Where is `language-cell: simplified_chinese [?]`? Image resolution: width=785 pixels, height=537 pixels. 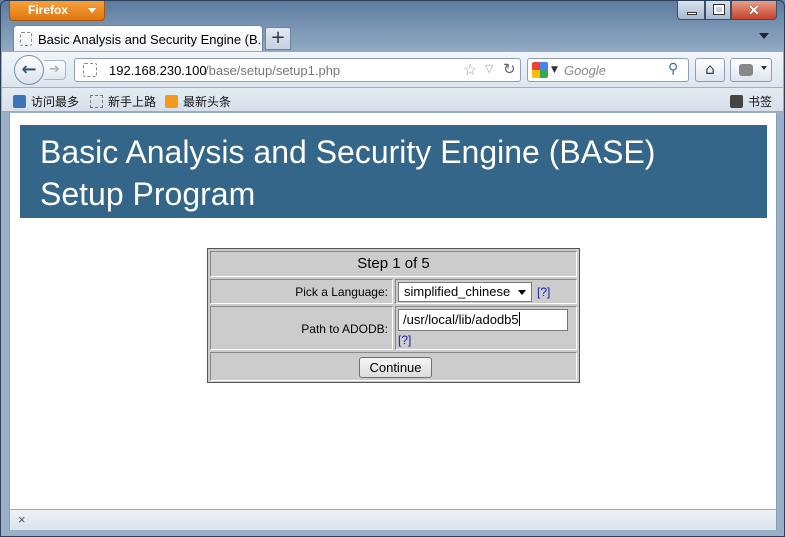
language-cell: simplified_chinese [?] is located at coordinates (486, 291).